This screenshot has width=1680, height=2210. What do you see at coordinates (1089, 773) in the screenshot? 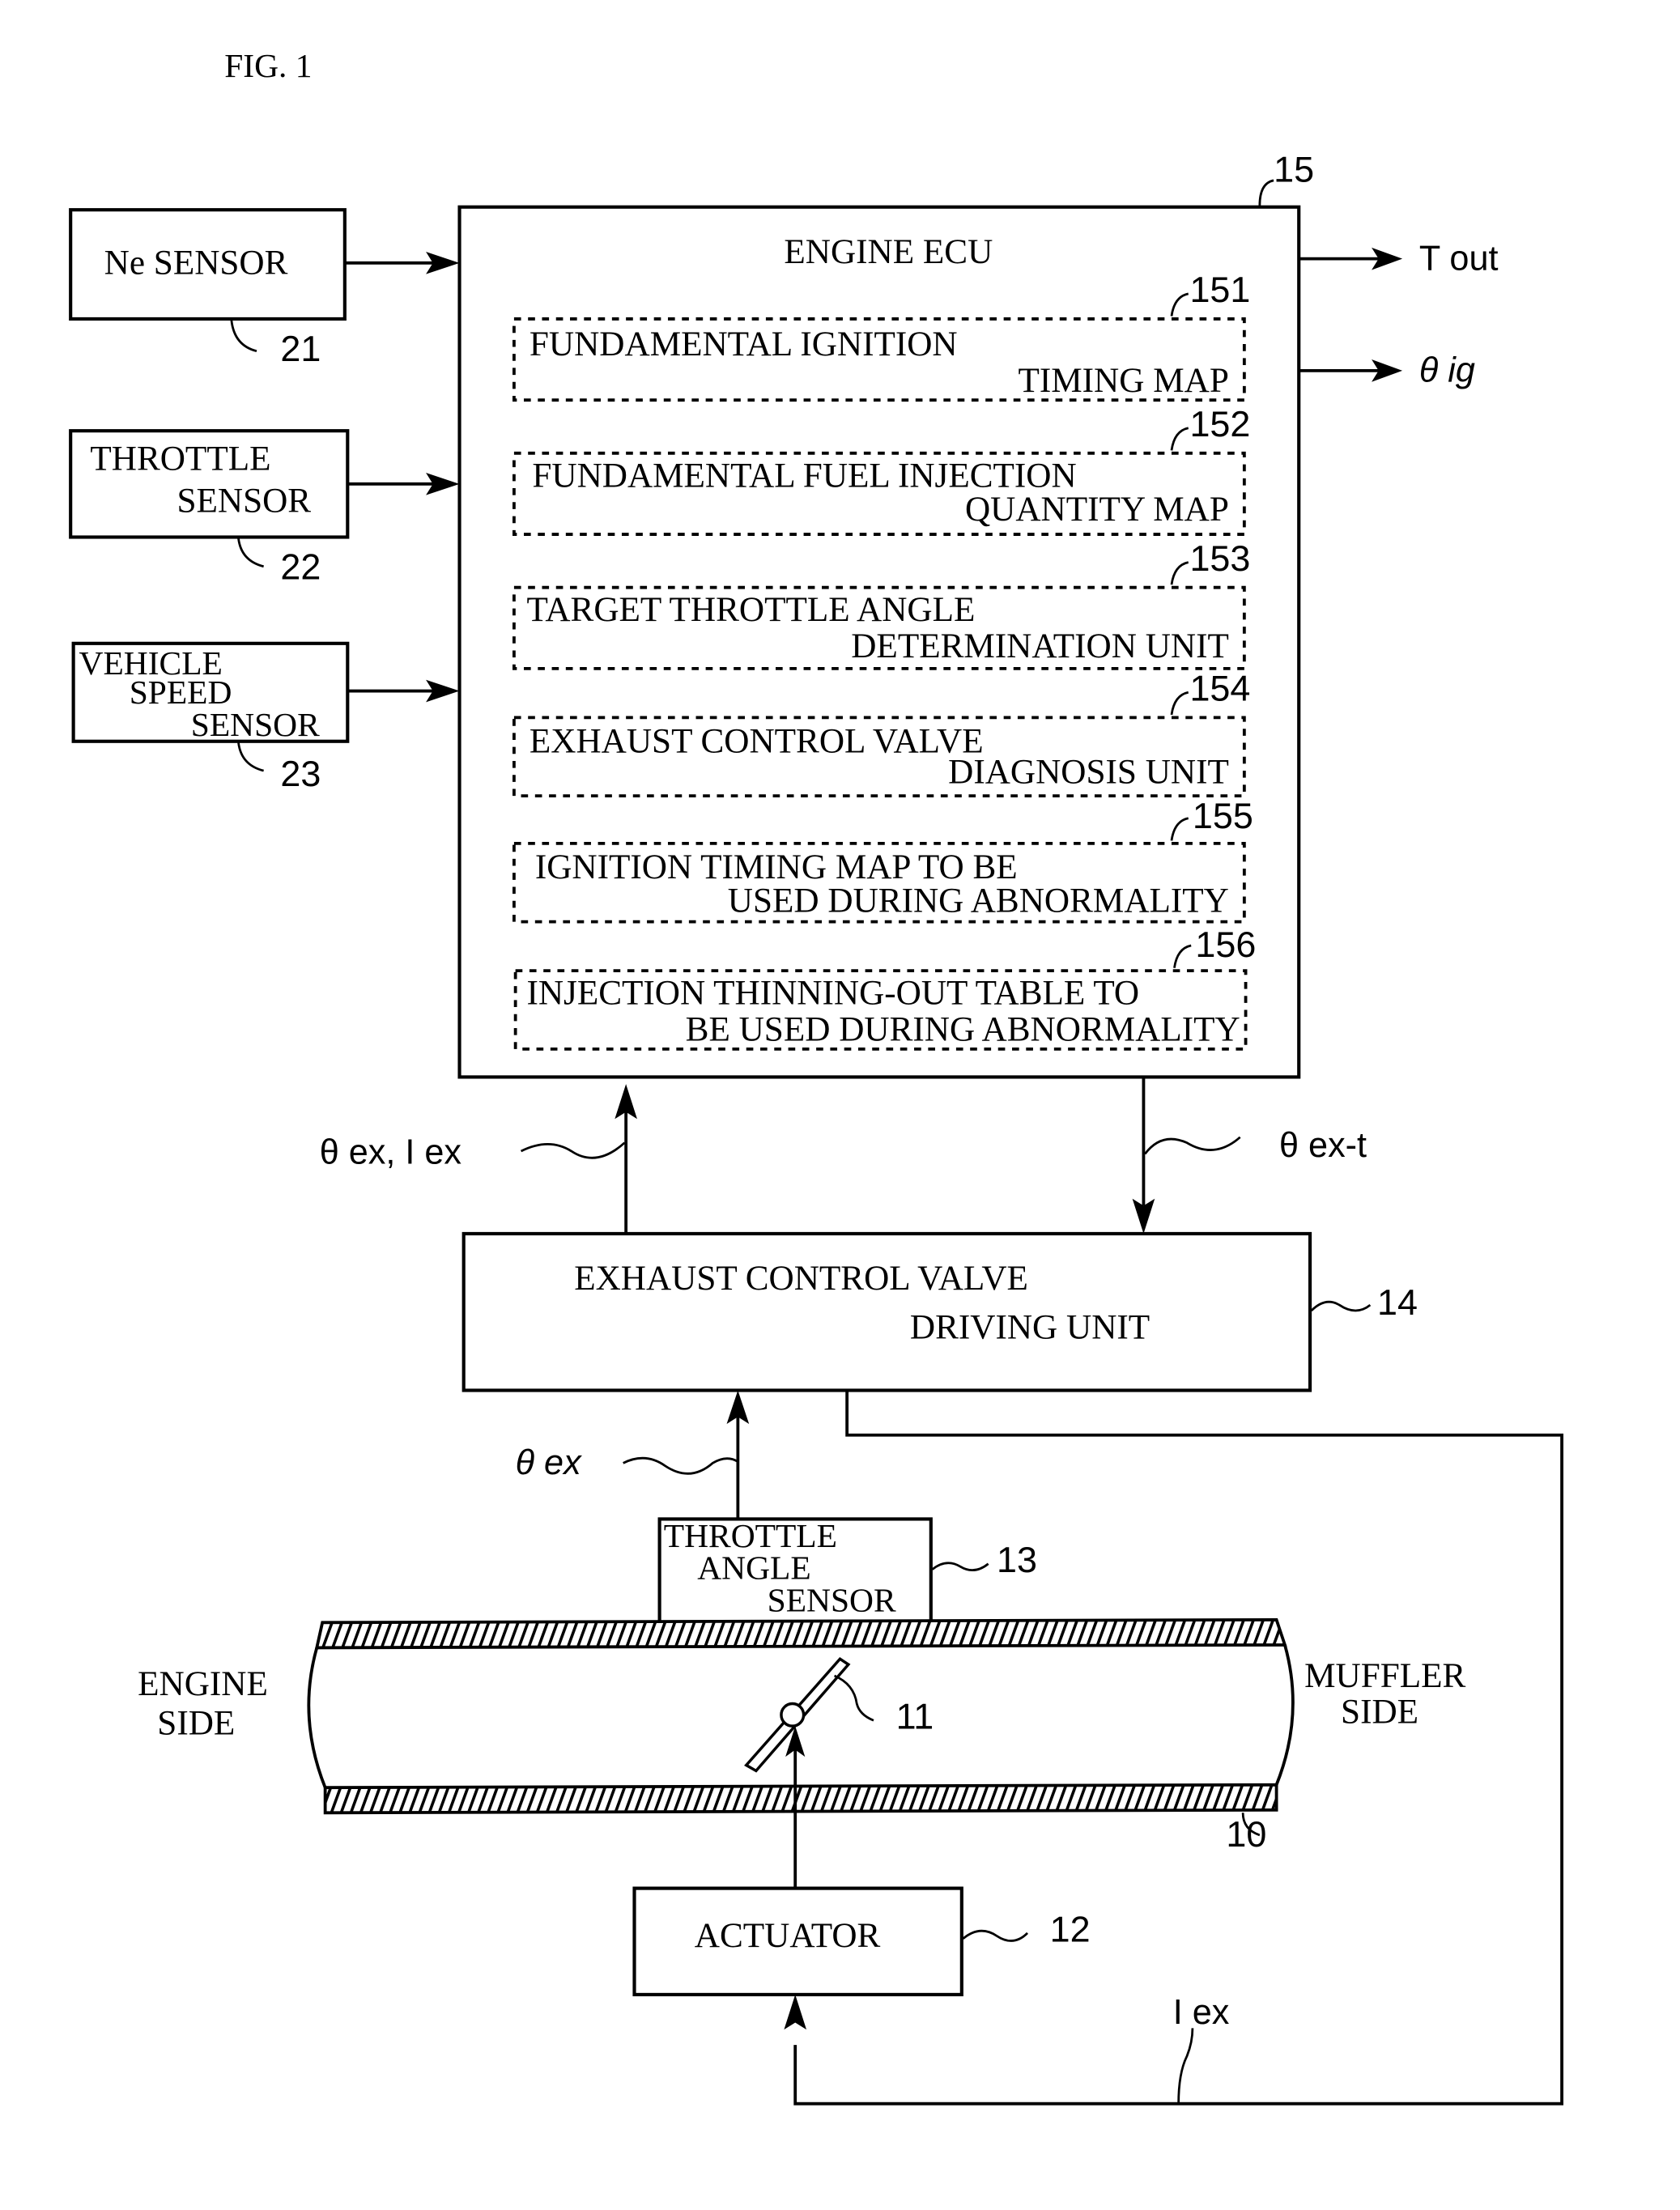
I see `module-154-line2: DIAGNOSIS UNIT` at bounding box center [1089, 773].